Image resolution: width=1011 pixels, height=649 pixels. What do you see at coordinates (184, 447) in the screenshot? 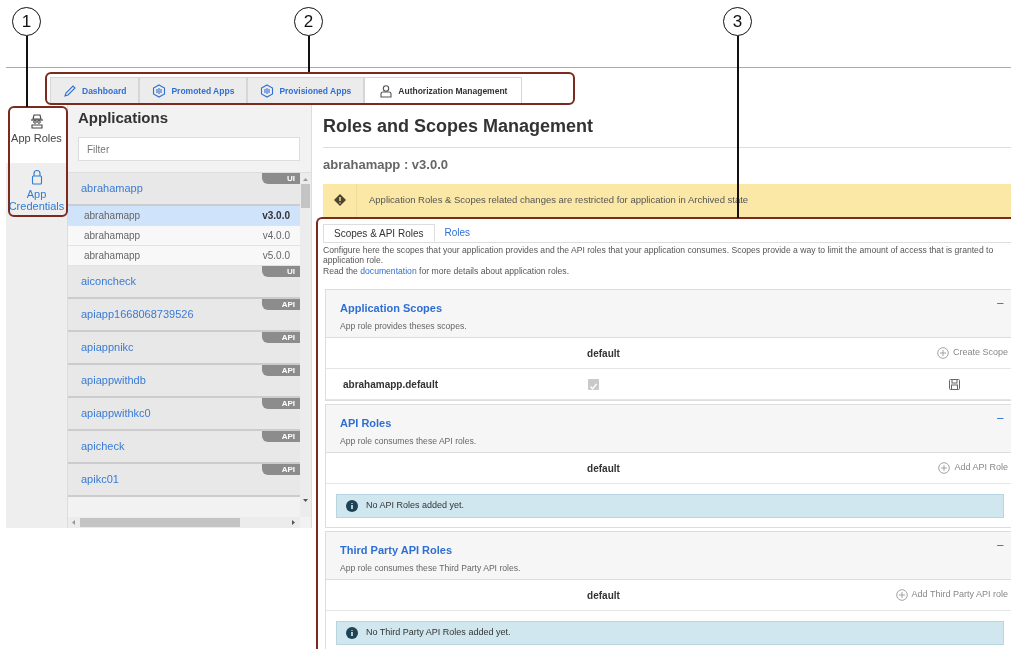
I see `app-group-row: apicheck API` at bounding box center [184, 447].